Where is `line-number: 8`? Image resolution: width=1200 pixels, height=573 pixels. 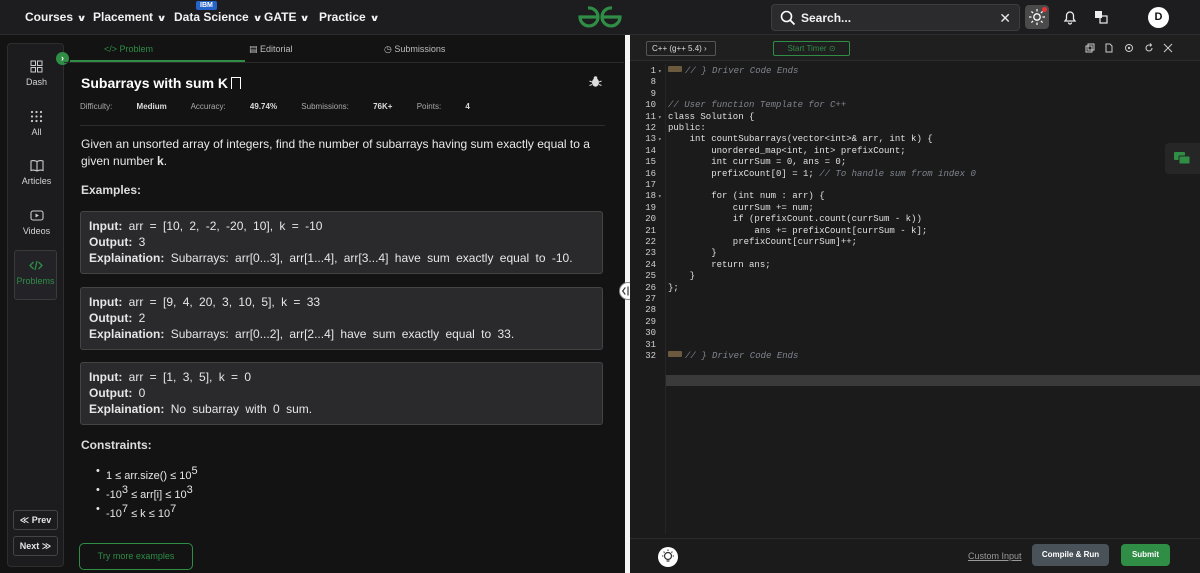
line-number: 8 is located at coordinates (653, 82).